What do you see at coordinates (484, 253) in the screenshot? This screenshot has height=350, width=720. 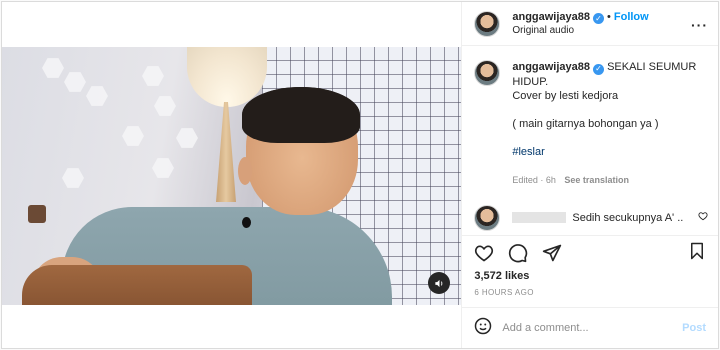 I see `heart-icon` at bounding box center [484, 253].